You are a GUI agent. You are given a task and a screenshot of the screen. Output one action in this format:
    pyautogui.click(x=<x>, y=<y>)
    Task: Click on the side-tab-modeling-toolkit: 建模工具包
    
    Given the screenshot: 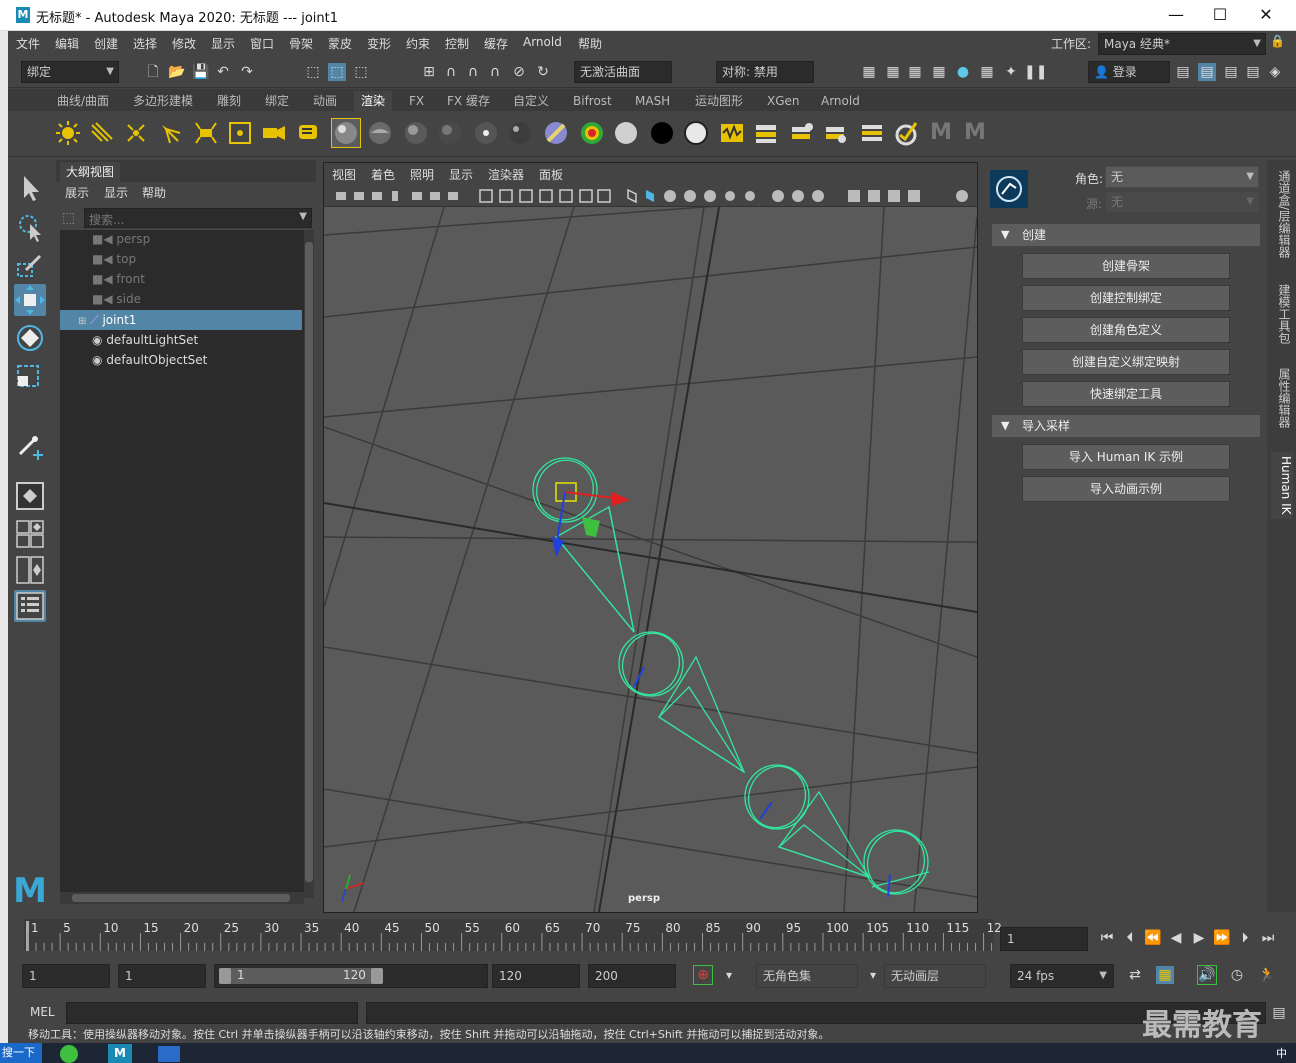 What is the action you would take?
    pyautogui.click(x=1282, y=314)
    